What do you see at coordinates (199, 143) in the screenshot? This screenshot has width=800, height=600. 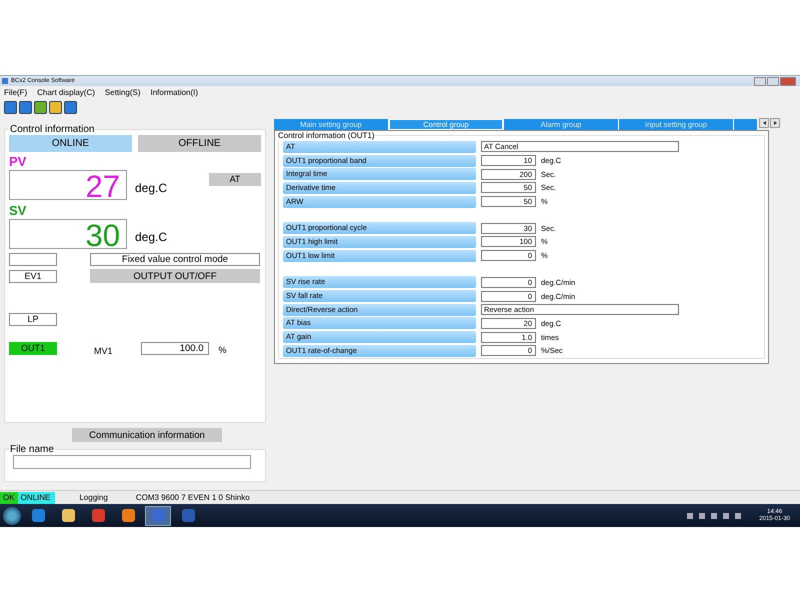 I see `mode-button: OFFLINE` at bounding box center [199, 143].